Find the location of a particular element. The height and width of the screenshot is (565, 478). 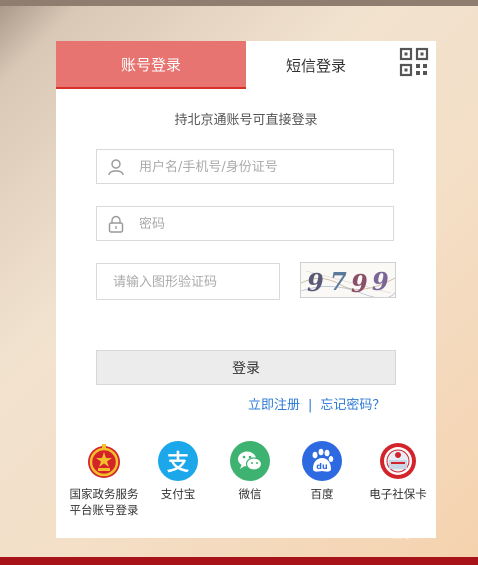

alipay-icon: 支 is located at coordinates (178, 461).